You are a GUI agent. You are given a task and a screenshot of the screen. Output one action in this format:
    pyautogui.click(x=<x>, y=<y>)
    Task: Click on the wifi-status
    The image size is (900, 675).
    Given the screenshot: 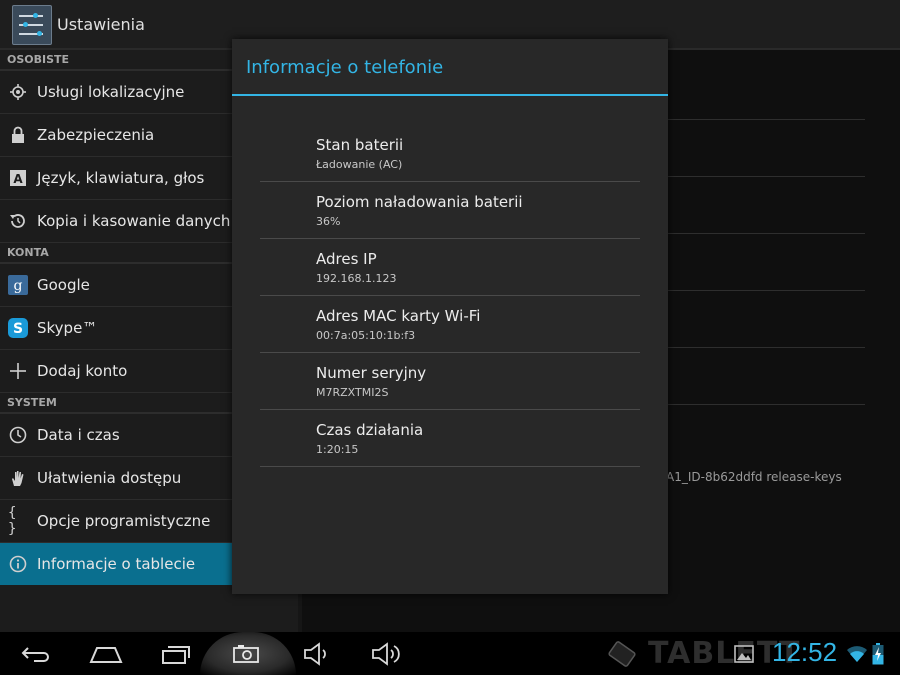 What is the action you would take?
    pyautogui.click(x=857, y=654)
    